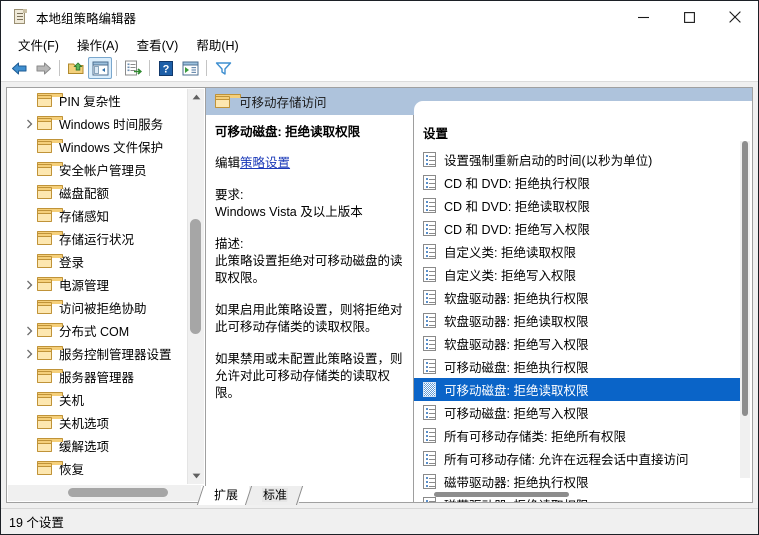 Image resolution: width=759 pixels, height=535 pixels. What do you see at coordinates (94, 332) in the screenshot?
I see `tree-item-label: 分布式 COM` at bounding box center [94, 332].